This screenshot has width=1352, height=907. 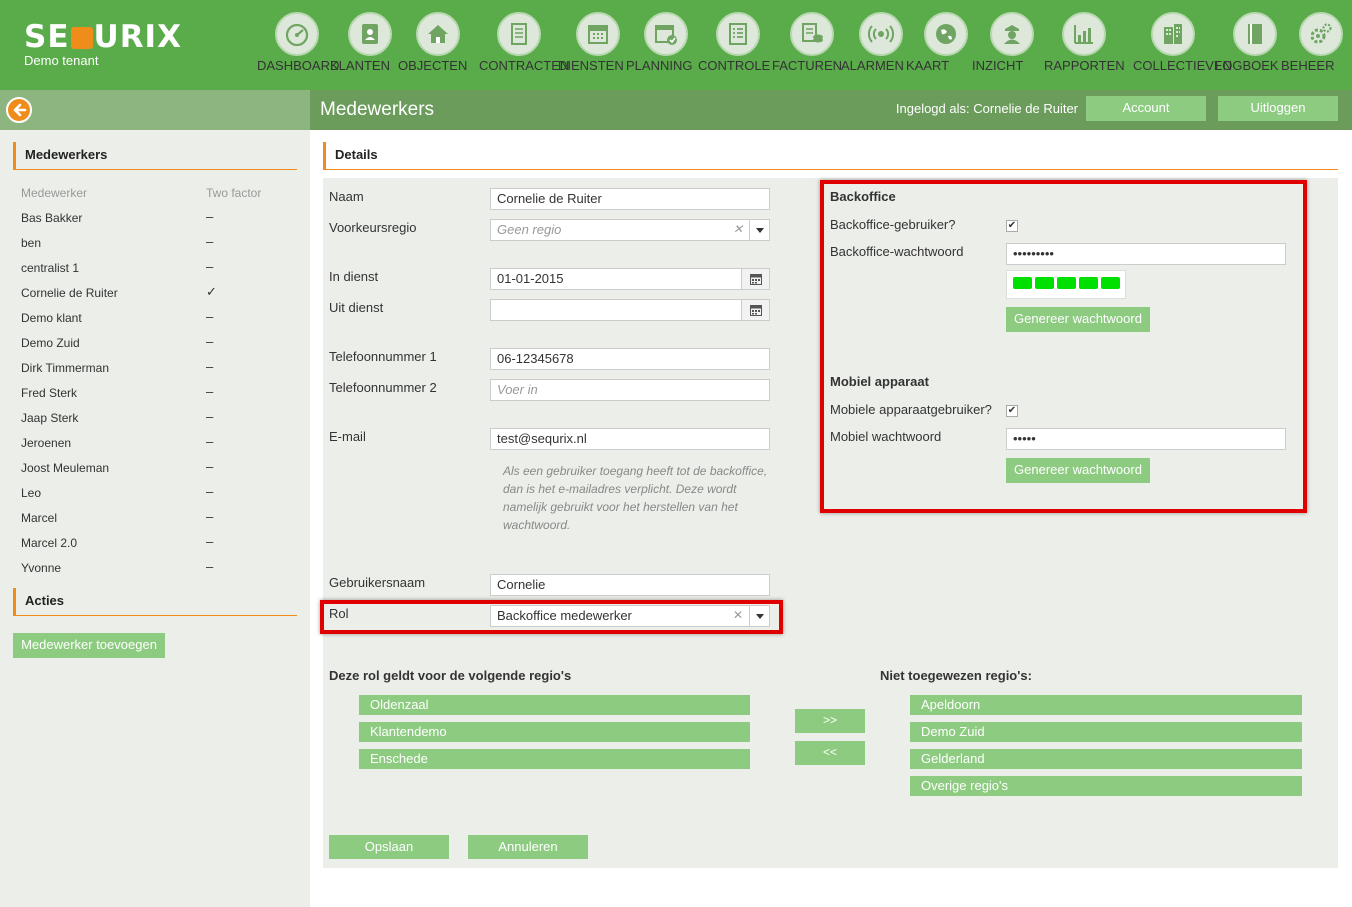 What do you see at coordinates (812, 42) in the screenshot?
I see `nav-item-facturen: FACTUREN` at bounding box center [812, 42].